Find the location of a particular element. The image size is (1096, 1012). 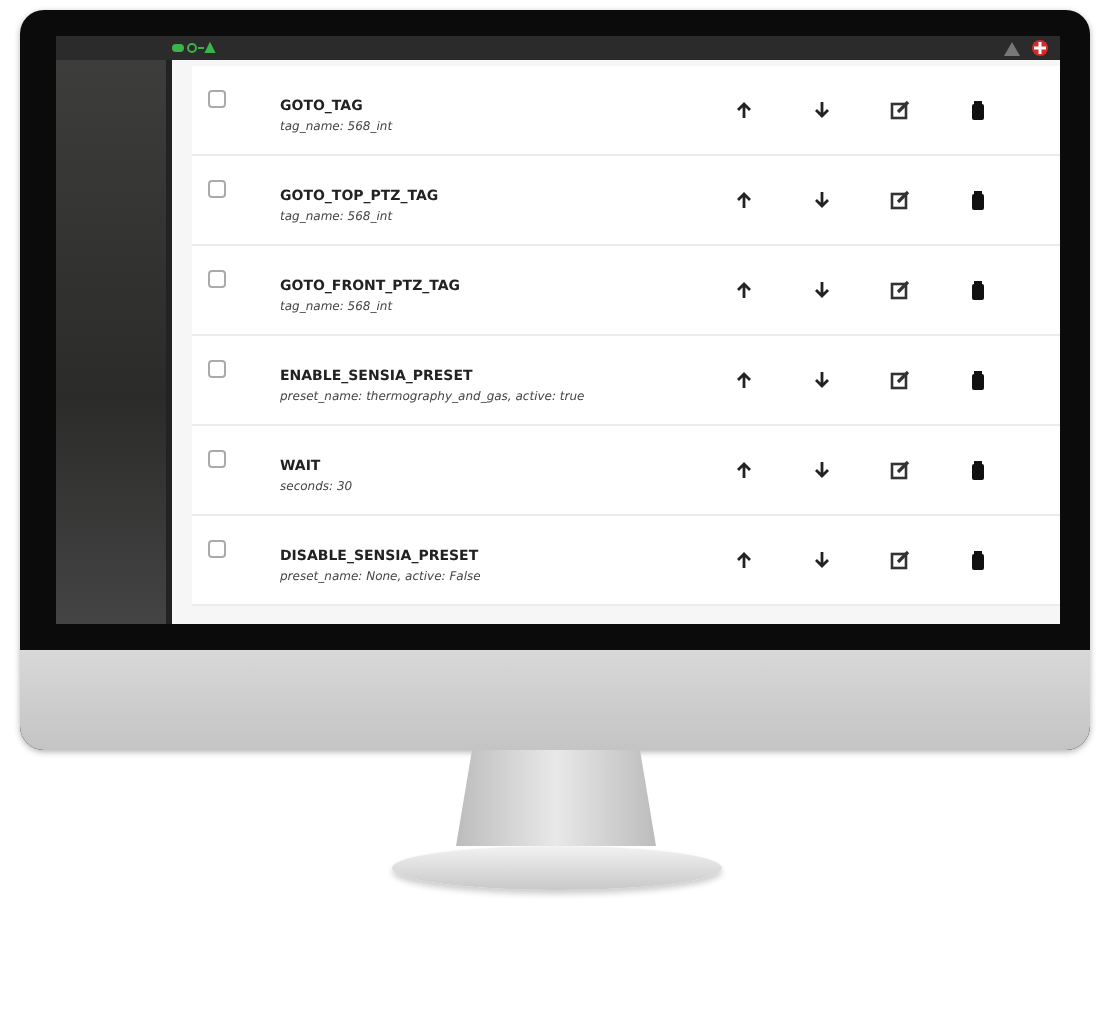

status-indicators-icon is located at coordinates (194, 48).